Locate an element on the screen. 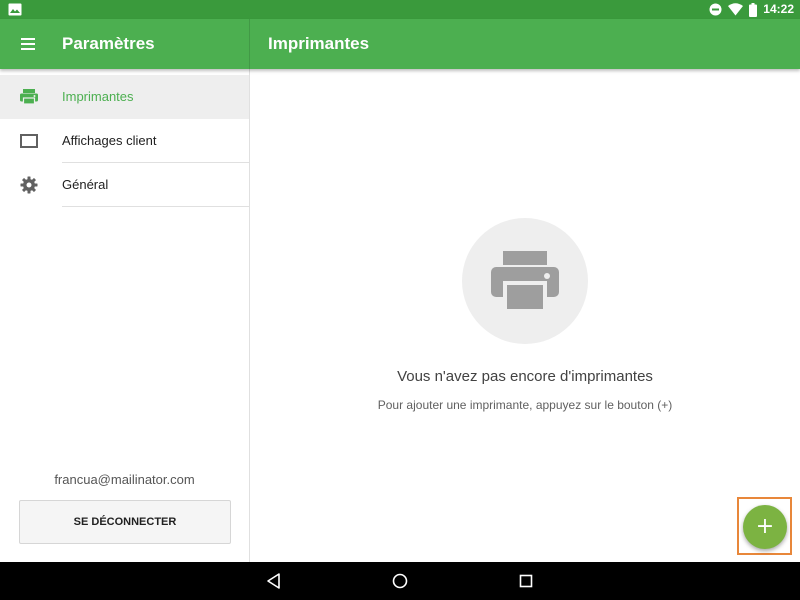 The image size is (800, 600). sidebar-item-general: Général is located at coordinates (124, 185).